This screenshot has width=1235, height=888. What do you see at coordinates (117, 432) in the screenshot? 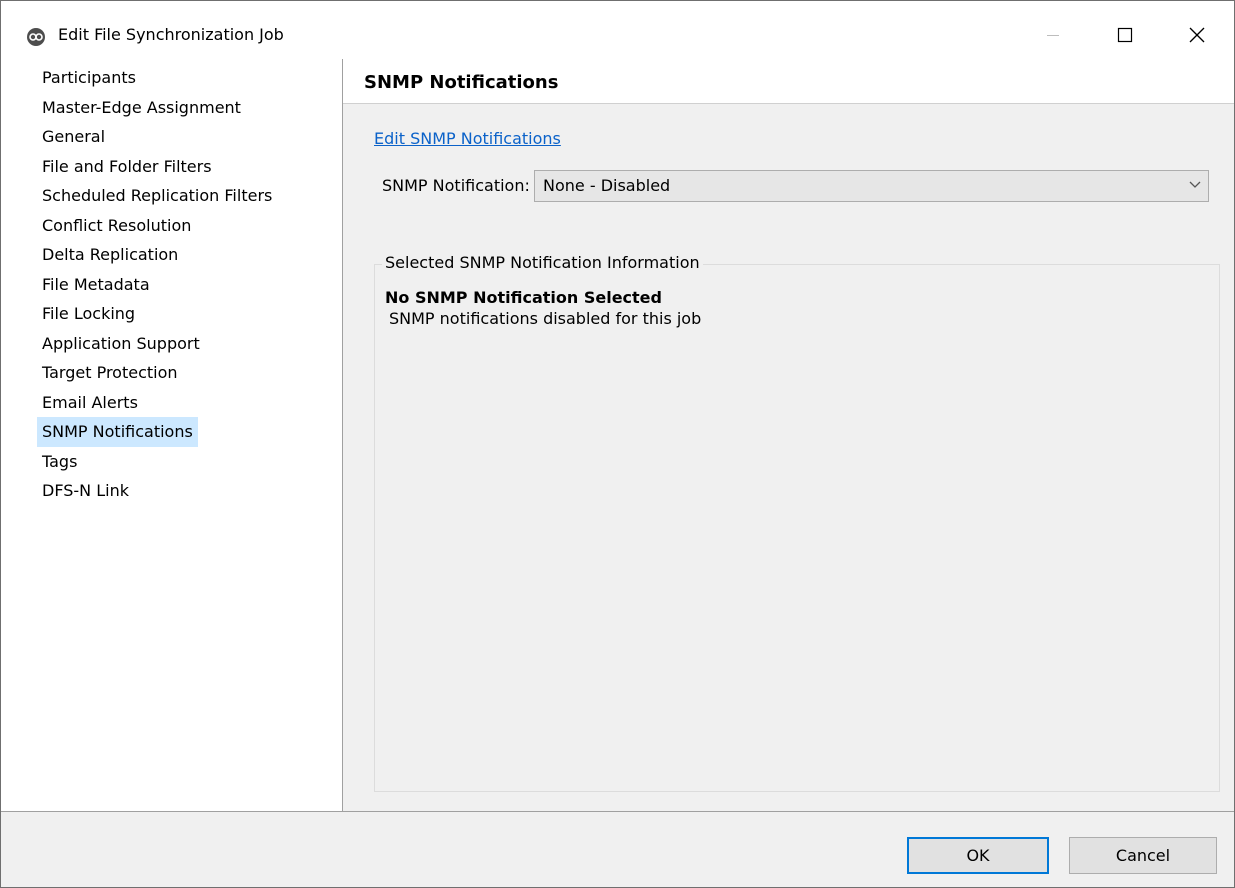
I see `sidebar-item-snmp-notifications: SNMP Notifications` at bounding box center [117, 432].